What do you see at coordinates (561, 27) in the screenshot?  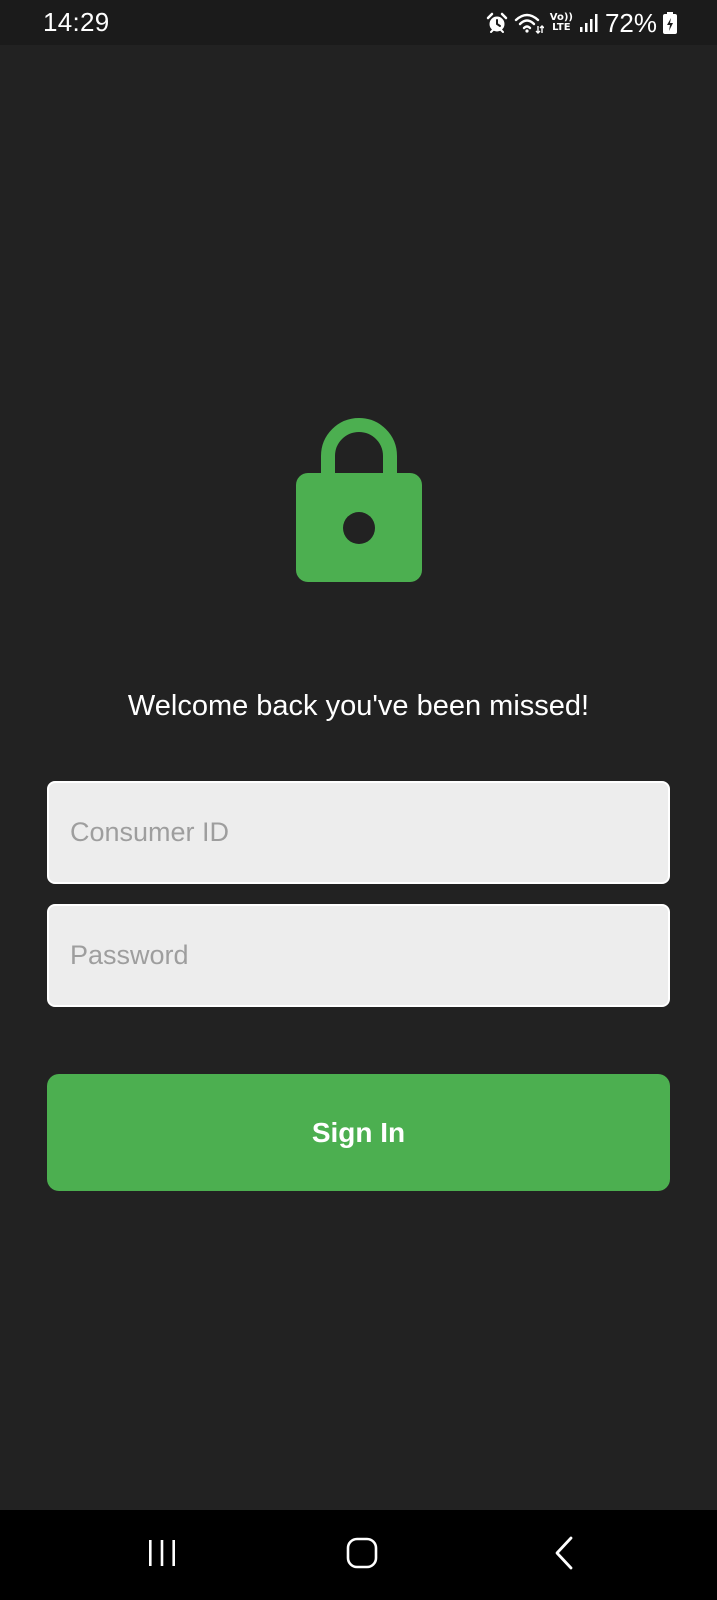 I see `volte-bottom-label: LTE` at bounding box center [561, 27].